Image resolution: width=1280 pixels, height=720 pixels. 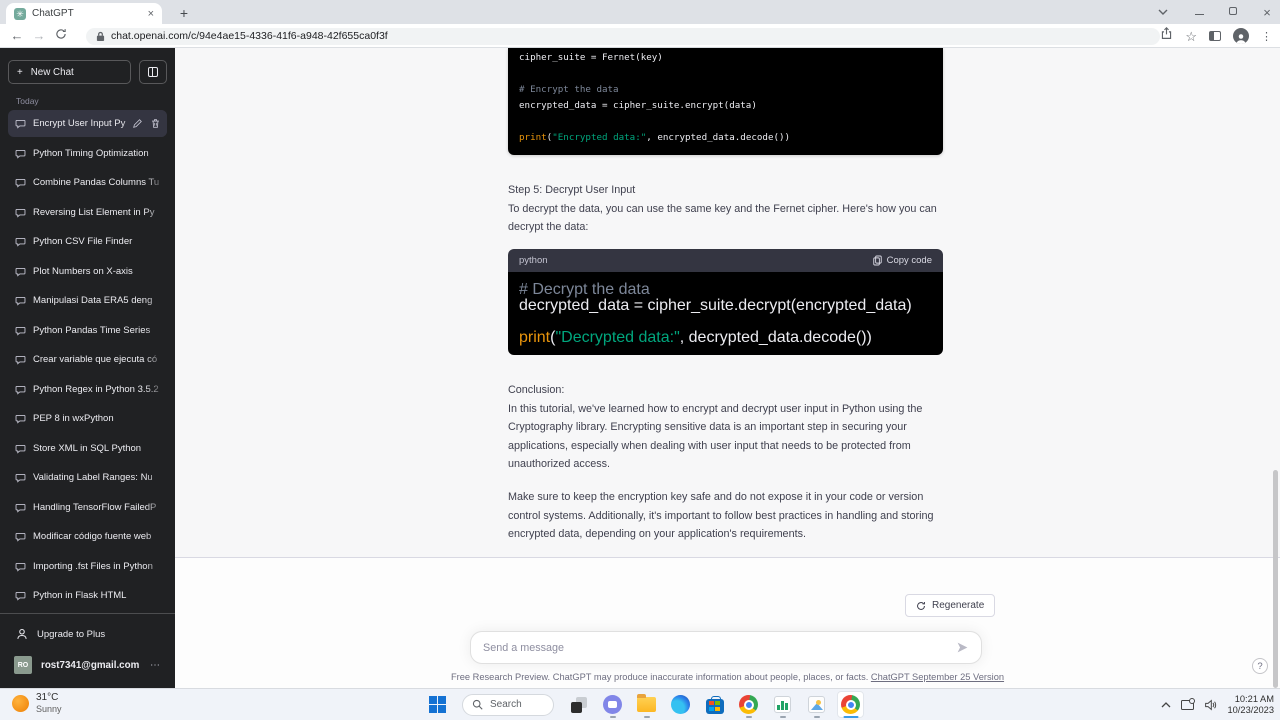 I want to click on file-explorer-button, so click(x=646, y=704).